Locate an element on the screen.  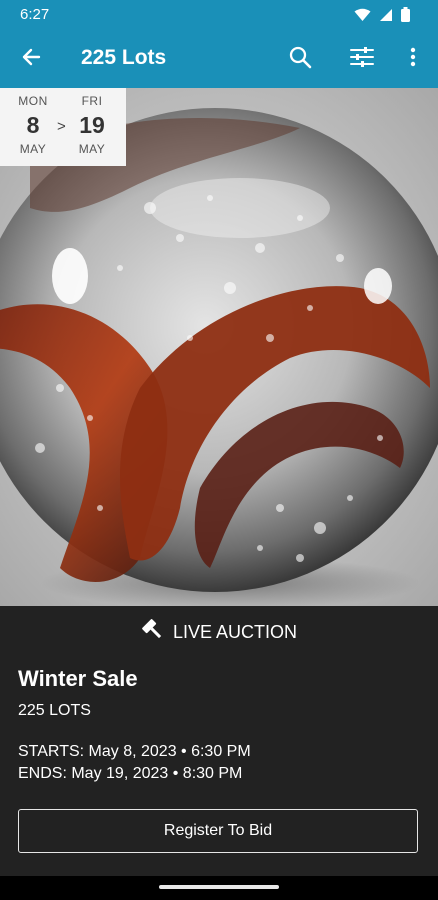
system-nav-bar is located at coordinates (219, 888).